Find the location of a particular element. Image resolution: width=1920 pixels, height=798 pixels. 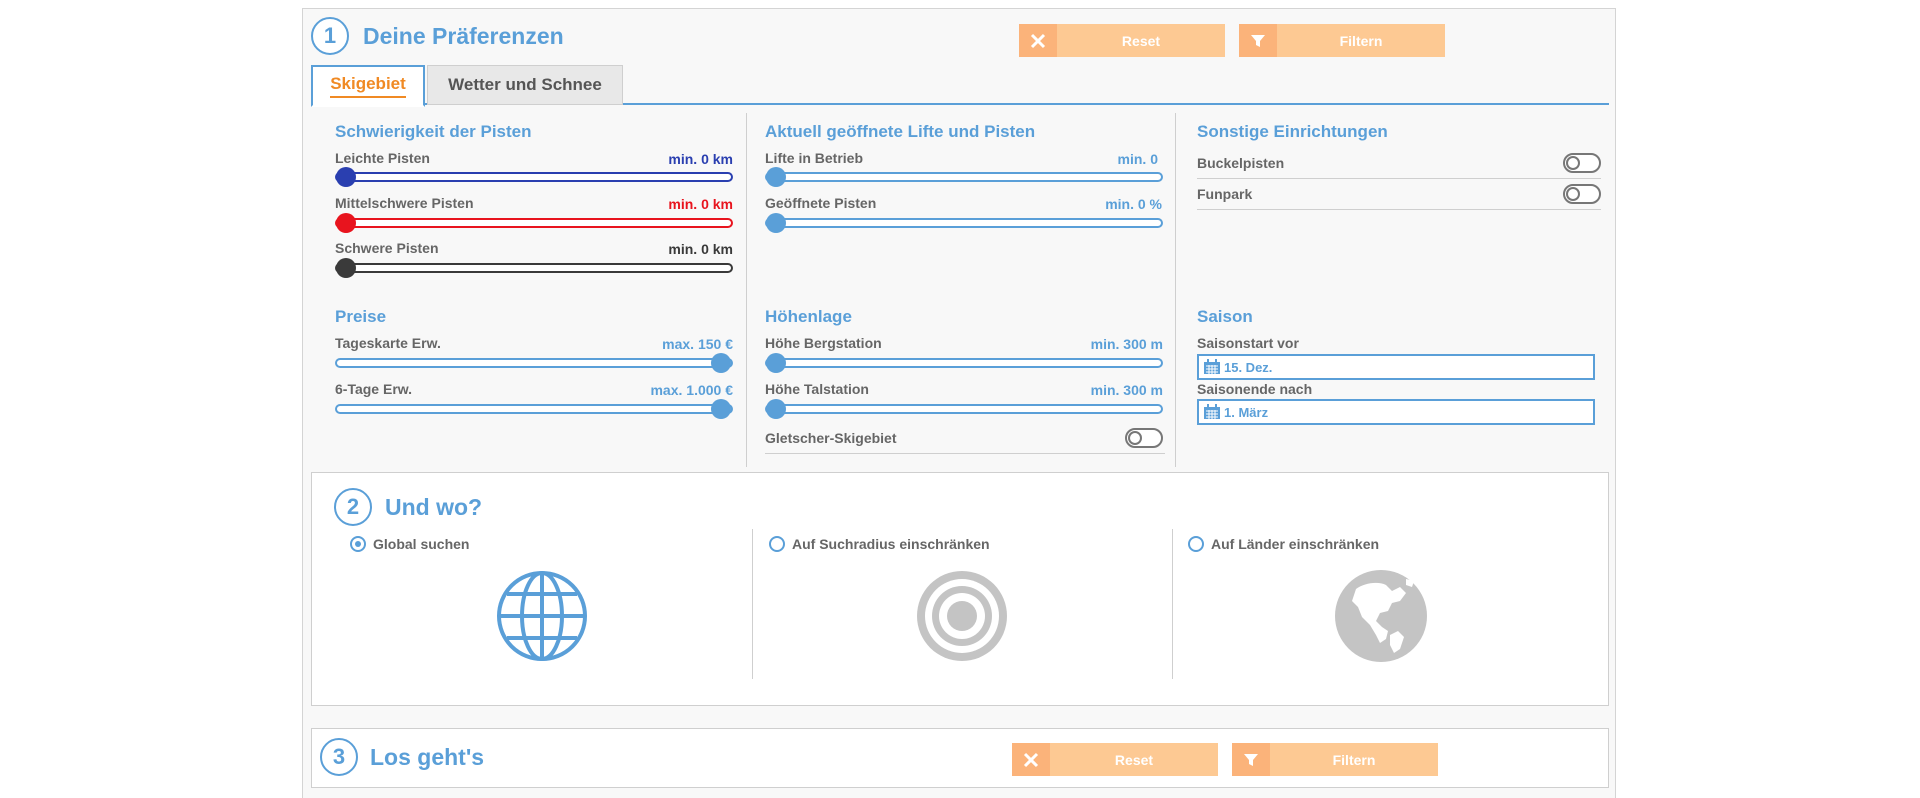

slider-value-medium: min. 0 km is located at coordinates (700, 204).